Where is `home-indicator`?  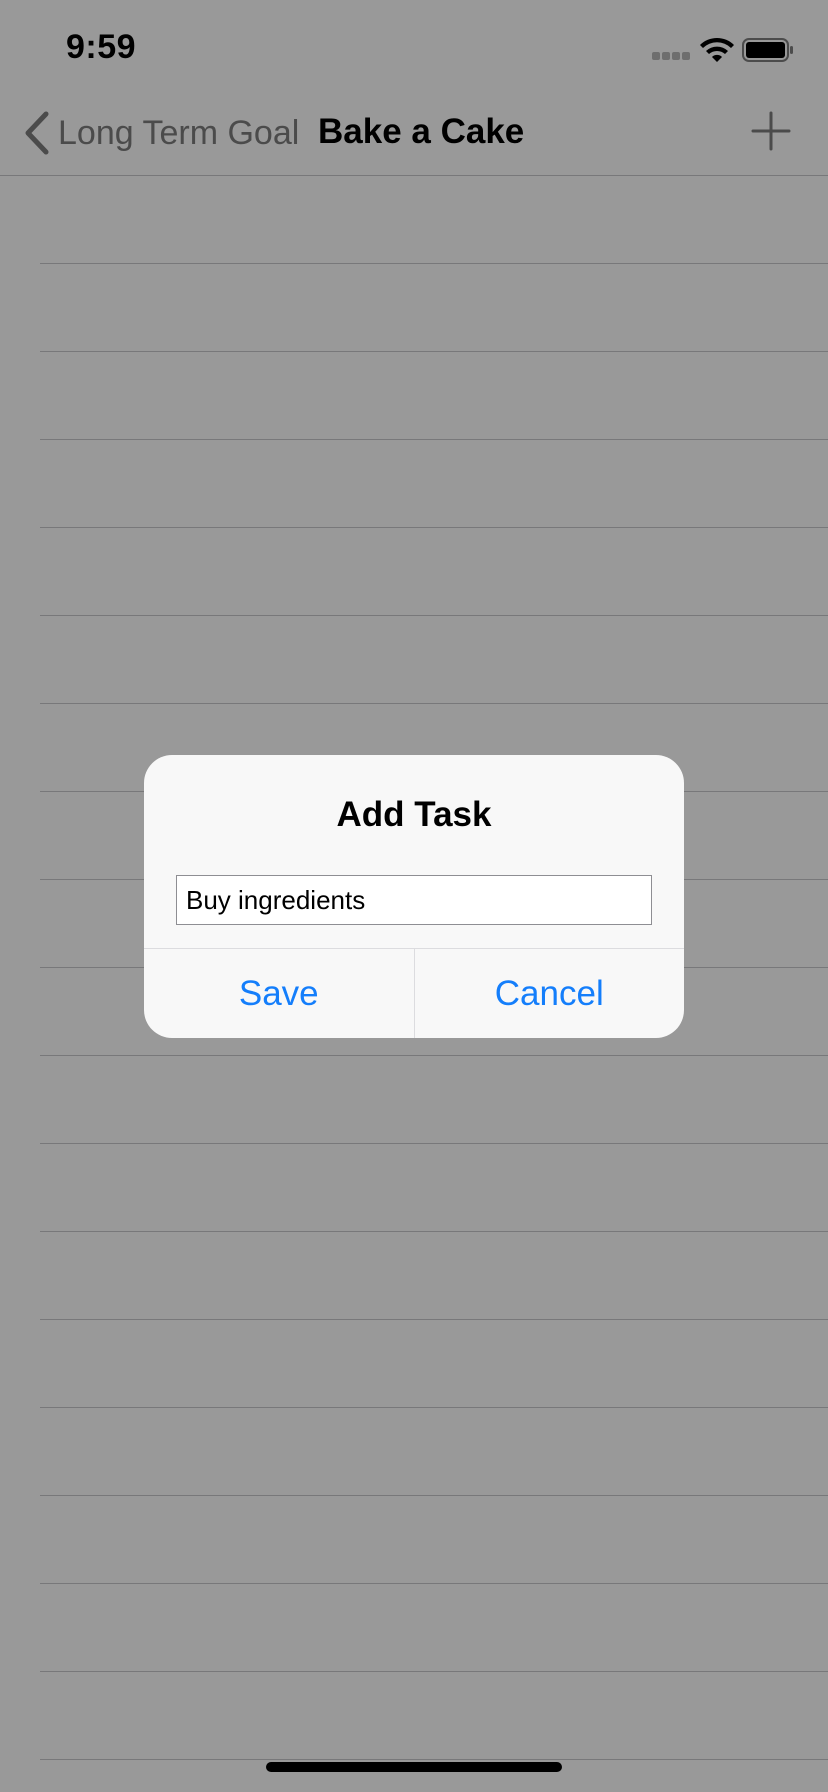 home-indicator is located at coordinates (414, 1767).